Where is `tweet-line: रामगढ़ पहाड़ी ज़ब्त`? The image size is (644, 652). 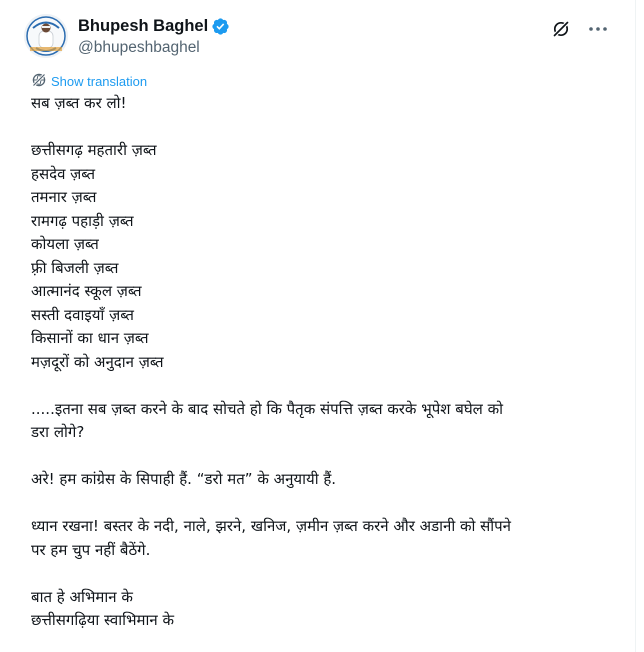
tweet-line: रामगढ़ पहाड़ी ज़ब्त is located at coordinates (82, 220).